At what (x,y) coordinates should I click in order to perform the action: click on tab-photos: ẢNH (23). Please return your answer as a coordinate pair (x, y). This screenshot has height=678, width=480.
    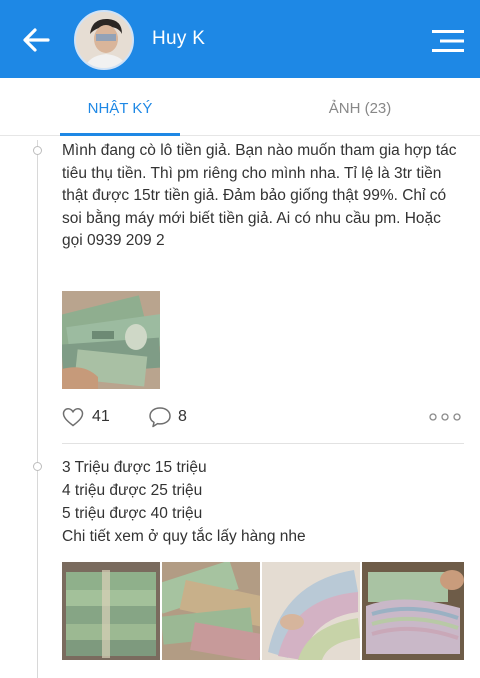
    Looking at the image, I should click on (360, 107).